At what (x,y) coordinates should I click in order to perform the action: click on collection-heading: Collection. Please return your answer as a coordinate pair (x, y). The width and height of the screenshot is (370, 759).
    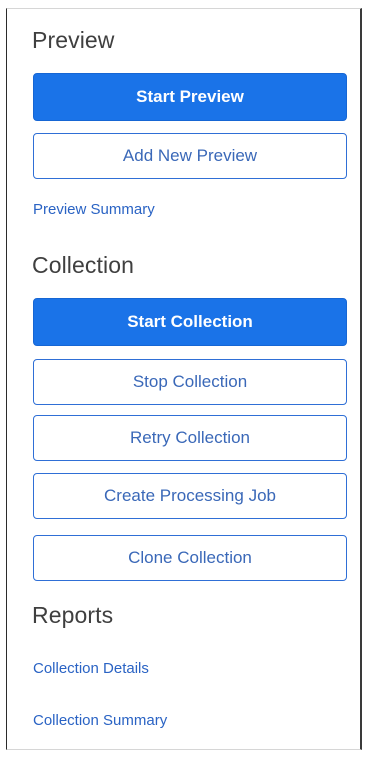
    Looking at the image, I should click on (83, 265).